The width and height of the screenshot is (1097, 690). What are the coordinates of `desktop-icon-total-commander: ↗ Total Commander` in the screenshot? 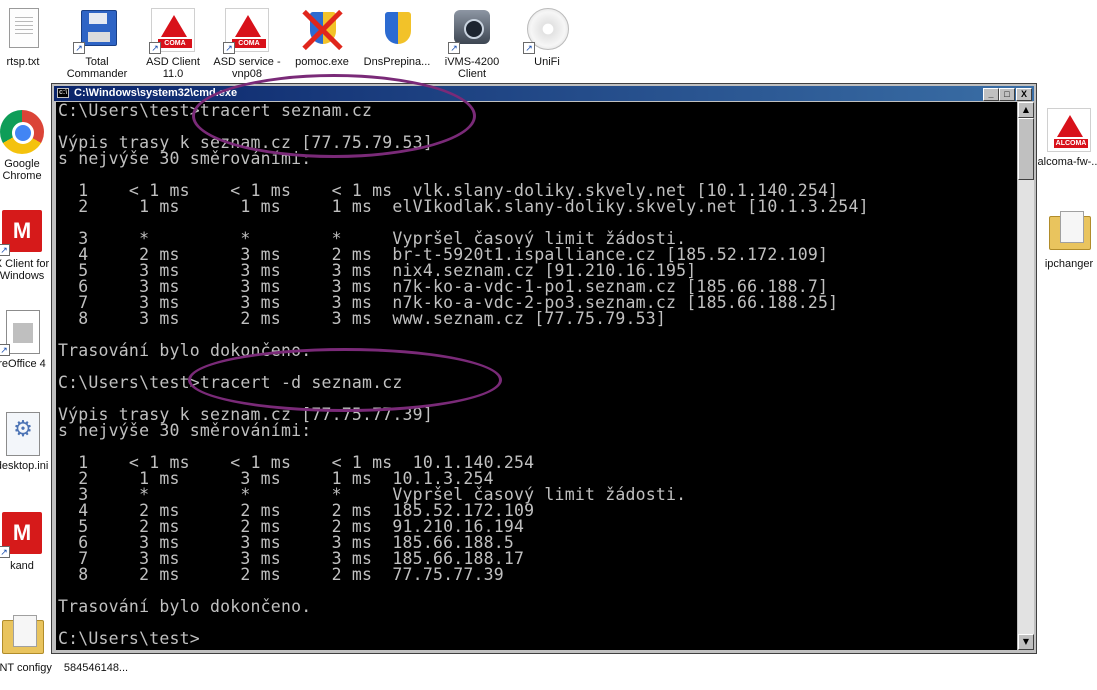 It's located at (97, 43).